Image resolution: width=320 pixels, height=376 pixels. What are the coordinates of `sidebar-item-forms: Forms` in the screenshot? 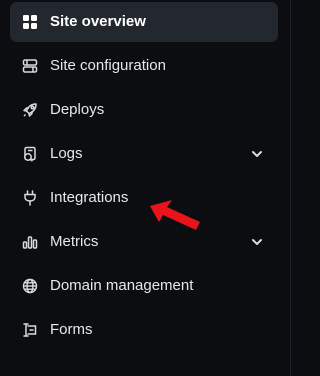 It's located at (144, 330).